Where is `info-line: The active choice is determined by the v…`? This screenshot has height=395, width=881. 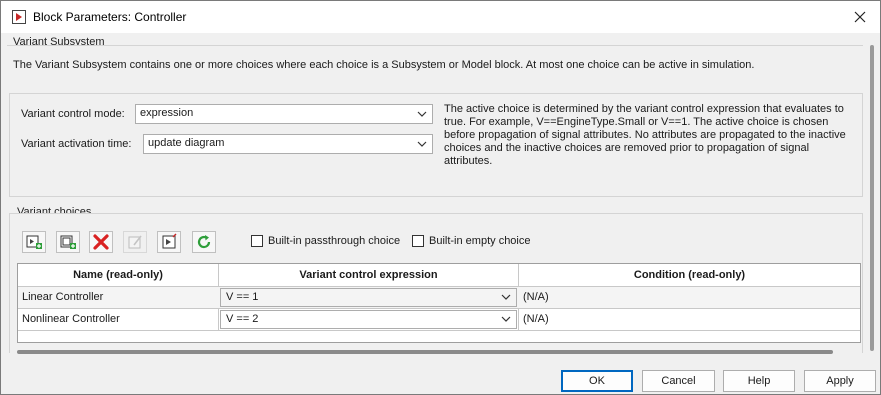
info-line: The active choice is determined by the v… is located at coordinates (644, 109).